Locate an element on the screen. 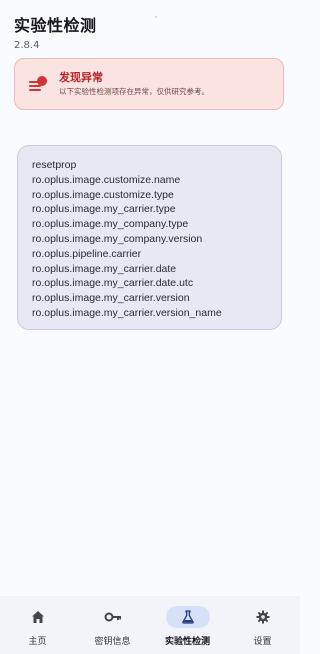  prop-item: ro.oplus.image.my_company.version is located at coordinates (117, 238).